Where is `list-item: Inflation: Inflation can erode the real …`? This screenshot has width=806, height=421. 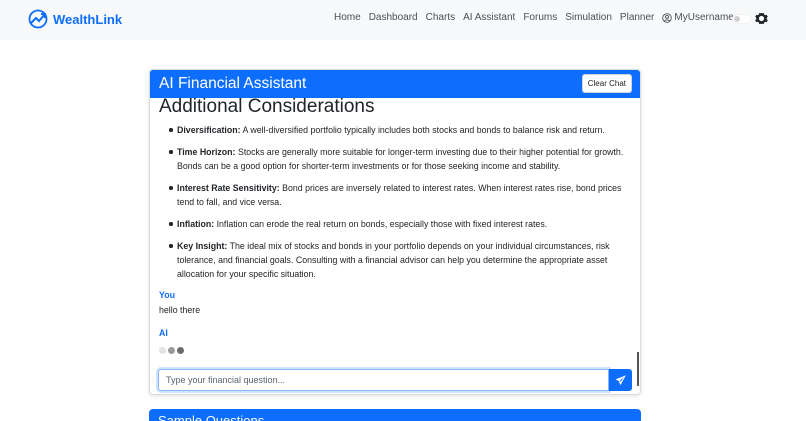 list-item: Inflation: Inflation can erode the real … is located at coordinates (400, 224).